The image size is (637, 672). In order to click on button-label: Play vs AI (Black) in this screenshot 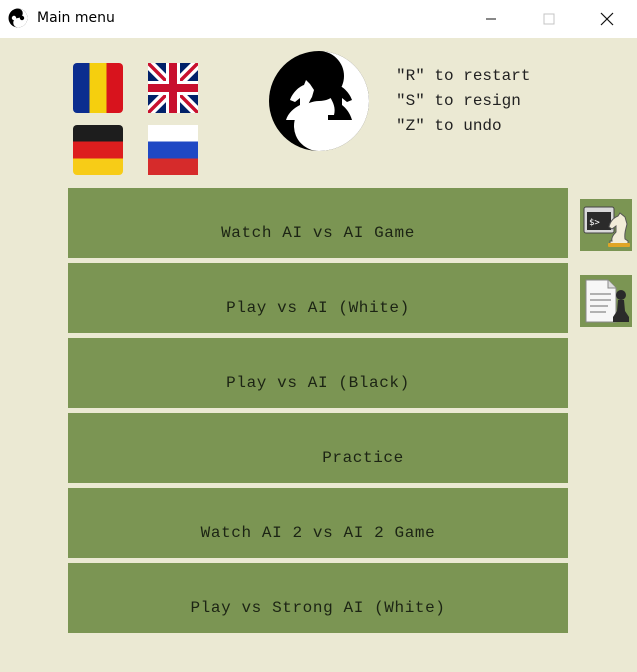, I will do `click(318, 383)`.